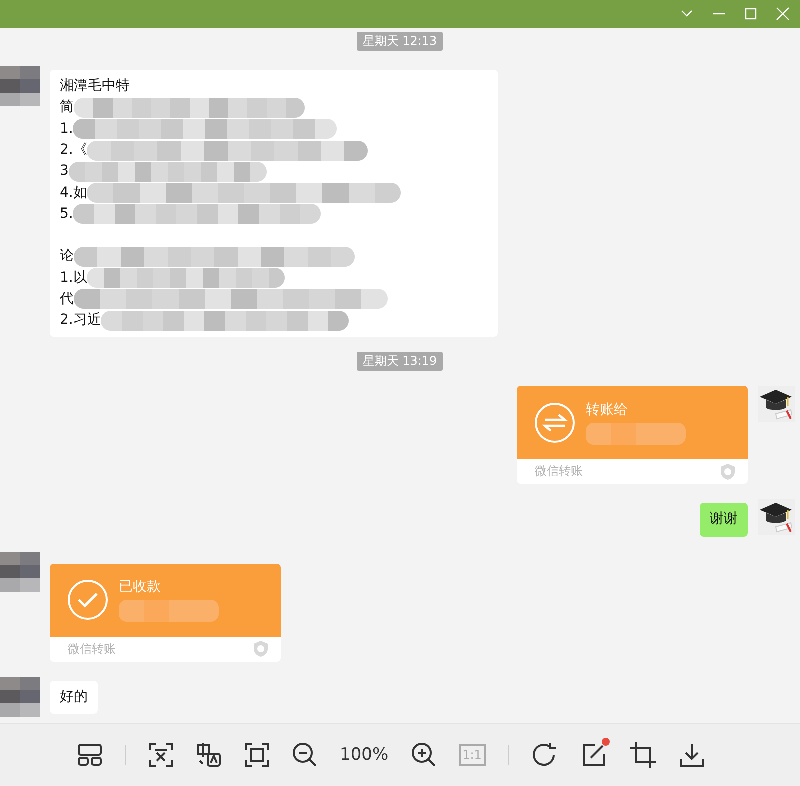 This screenshot has width=800, height=786. What do you see at coordinates (783, 14) in the screenshot?
I see `close-icon` at bounding box center [783, 14].